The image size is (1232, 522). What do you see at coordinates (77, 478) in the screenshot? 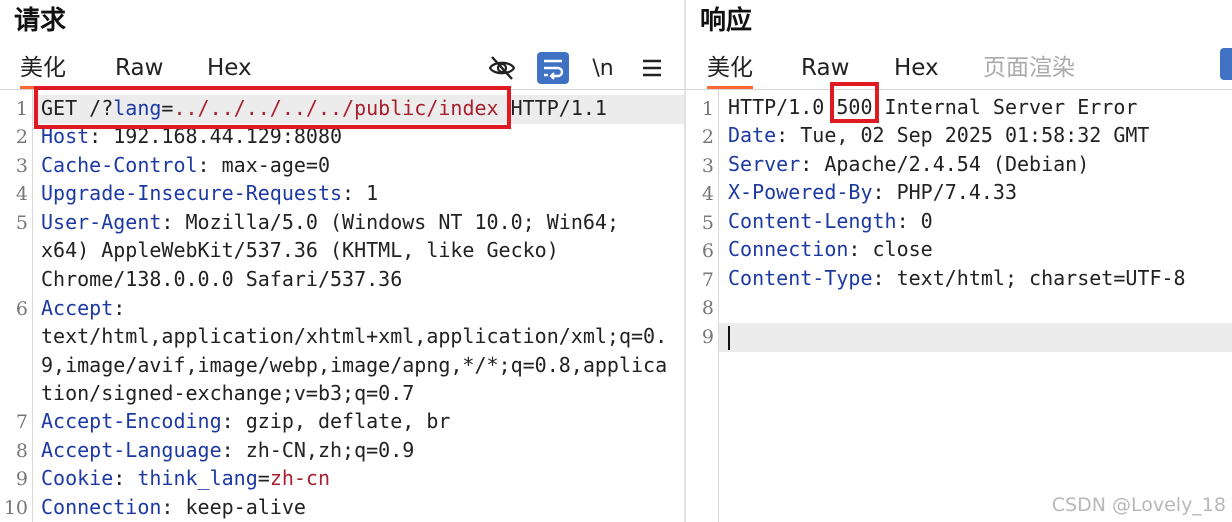
I see `header-key: Cookie` at bounding box center [77, 478].